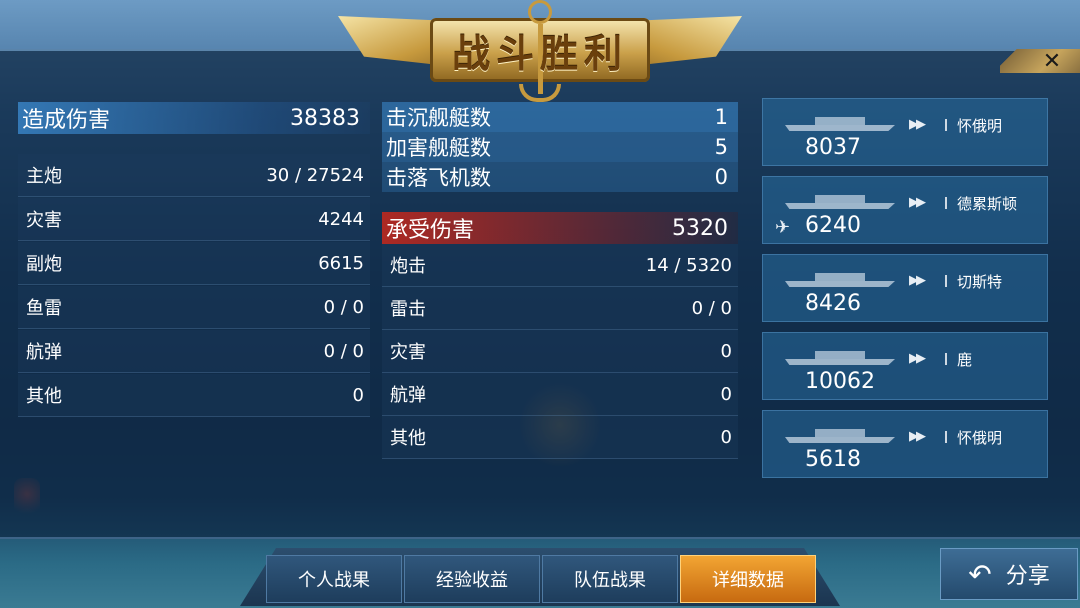 This screenshot has width=1080, height=608. Describe the element at coordinates (1027, 576) in the screenshot. I see `share-label: 分享` at that location.